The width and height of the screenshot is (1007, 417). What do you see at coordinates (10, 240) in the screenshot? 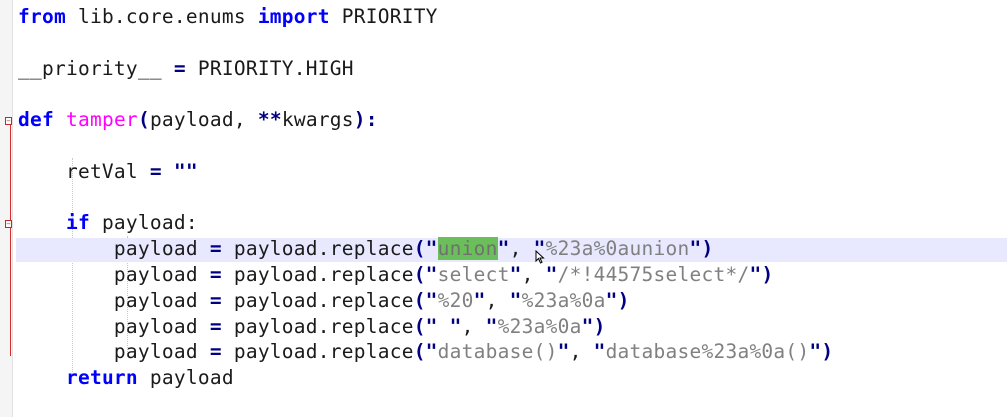
I see `fold-range-function` at bounding box center [10, 240].